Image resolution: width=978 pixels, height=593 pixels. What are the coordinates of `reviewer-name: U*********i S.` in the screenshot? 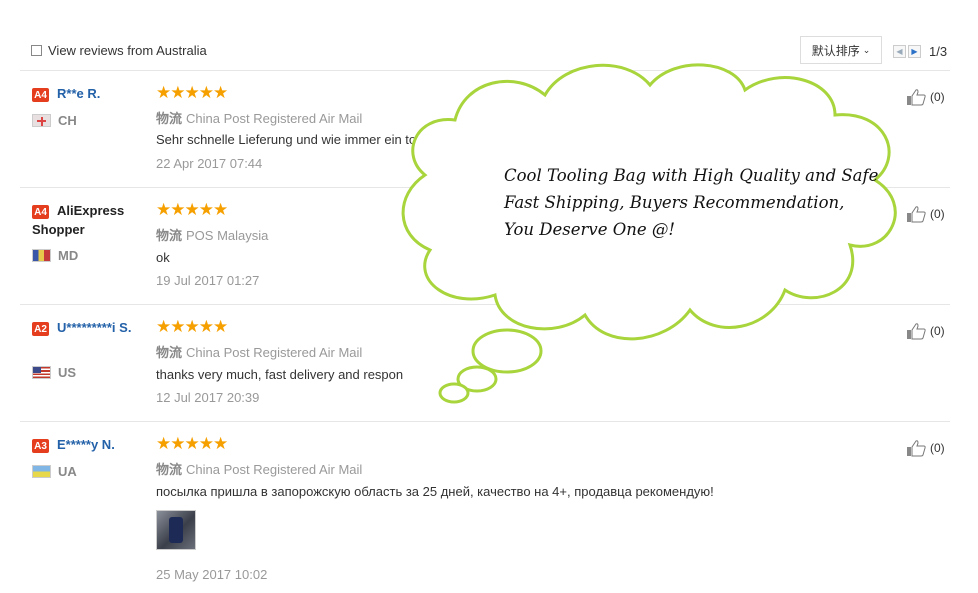 It's located at (92, 327).